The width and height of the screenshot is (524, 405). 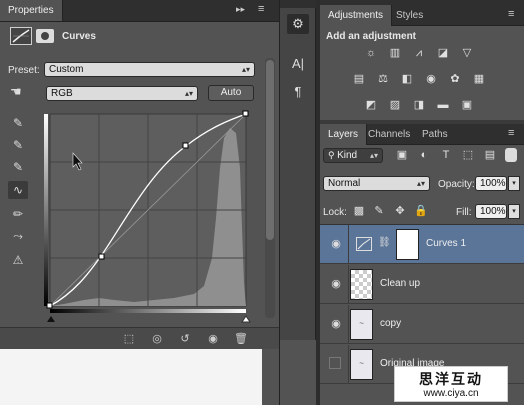 What do you see at coordinates (129, 339) in the screenshot?
I see `clip-to-layer-icon: ⬚` at bounding box center [129, 339].